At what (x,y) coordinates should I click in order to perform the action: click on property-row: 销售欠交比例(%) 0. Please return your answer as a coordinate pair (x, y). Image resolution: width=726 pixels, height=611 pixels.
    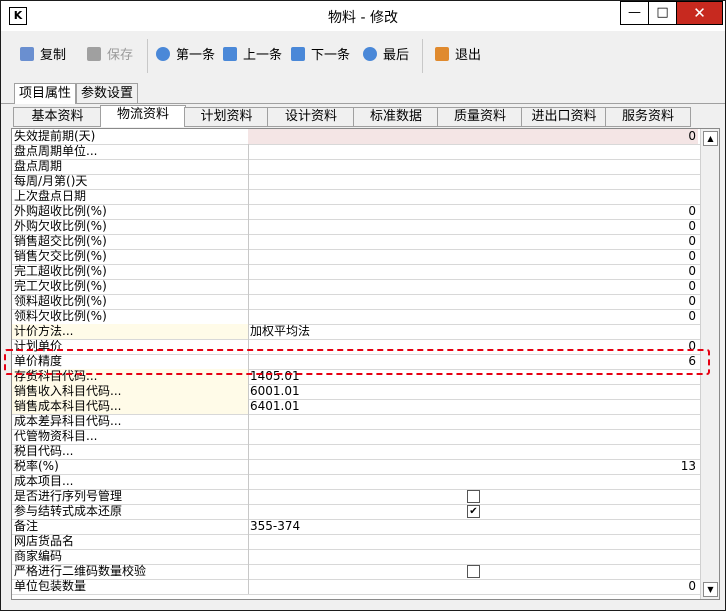
    Looking at the image, I should click on (356, 257).